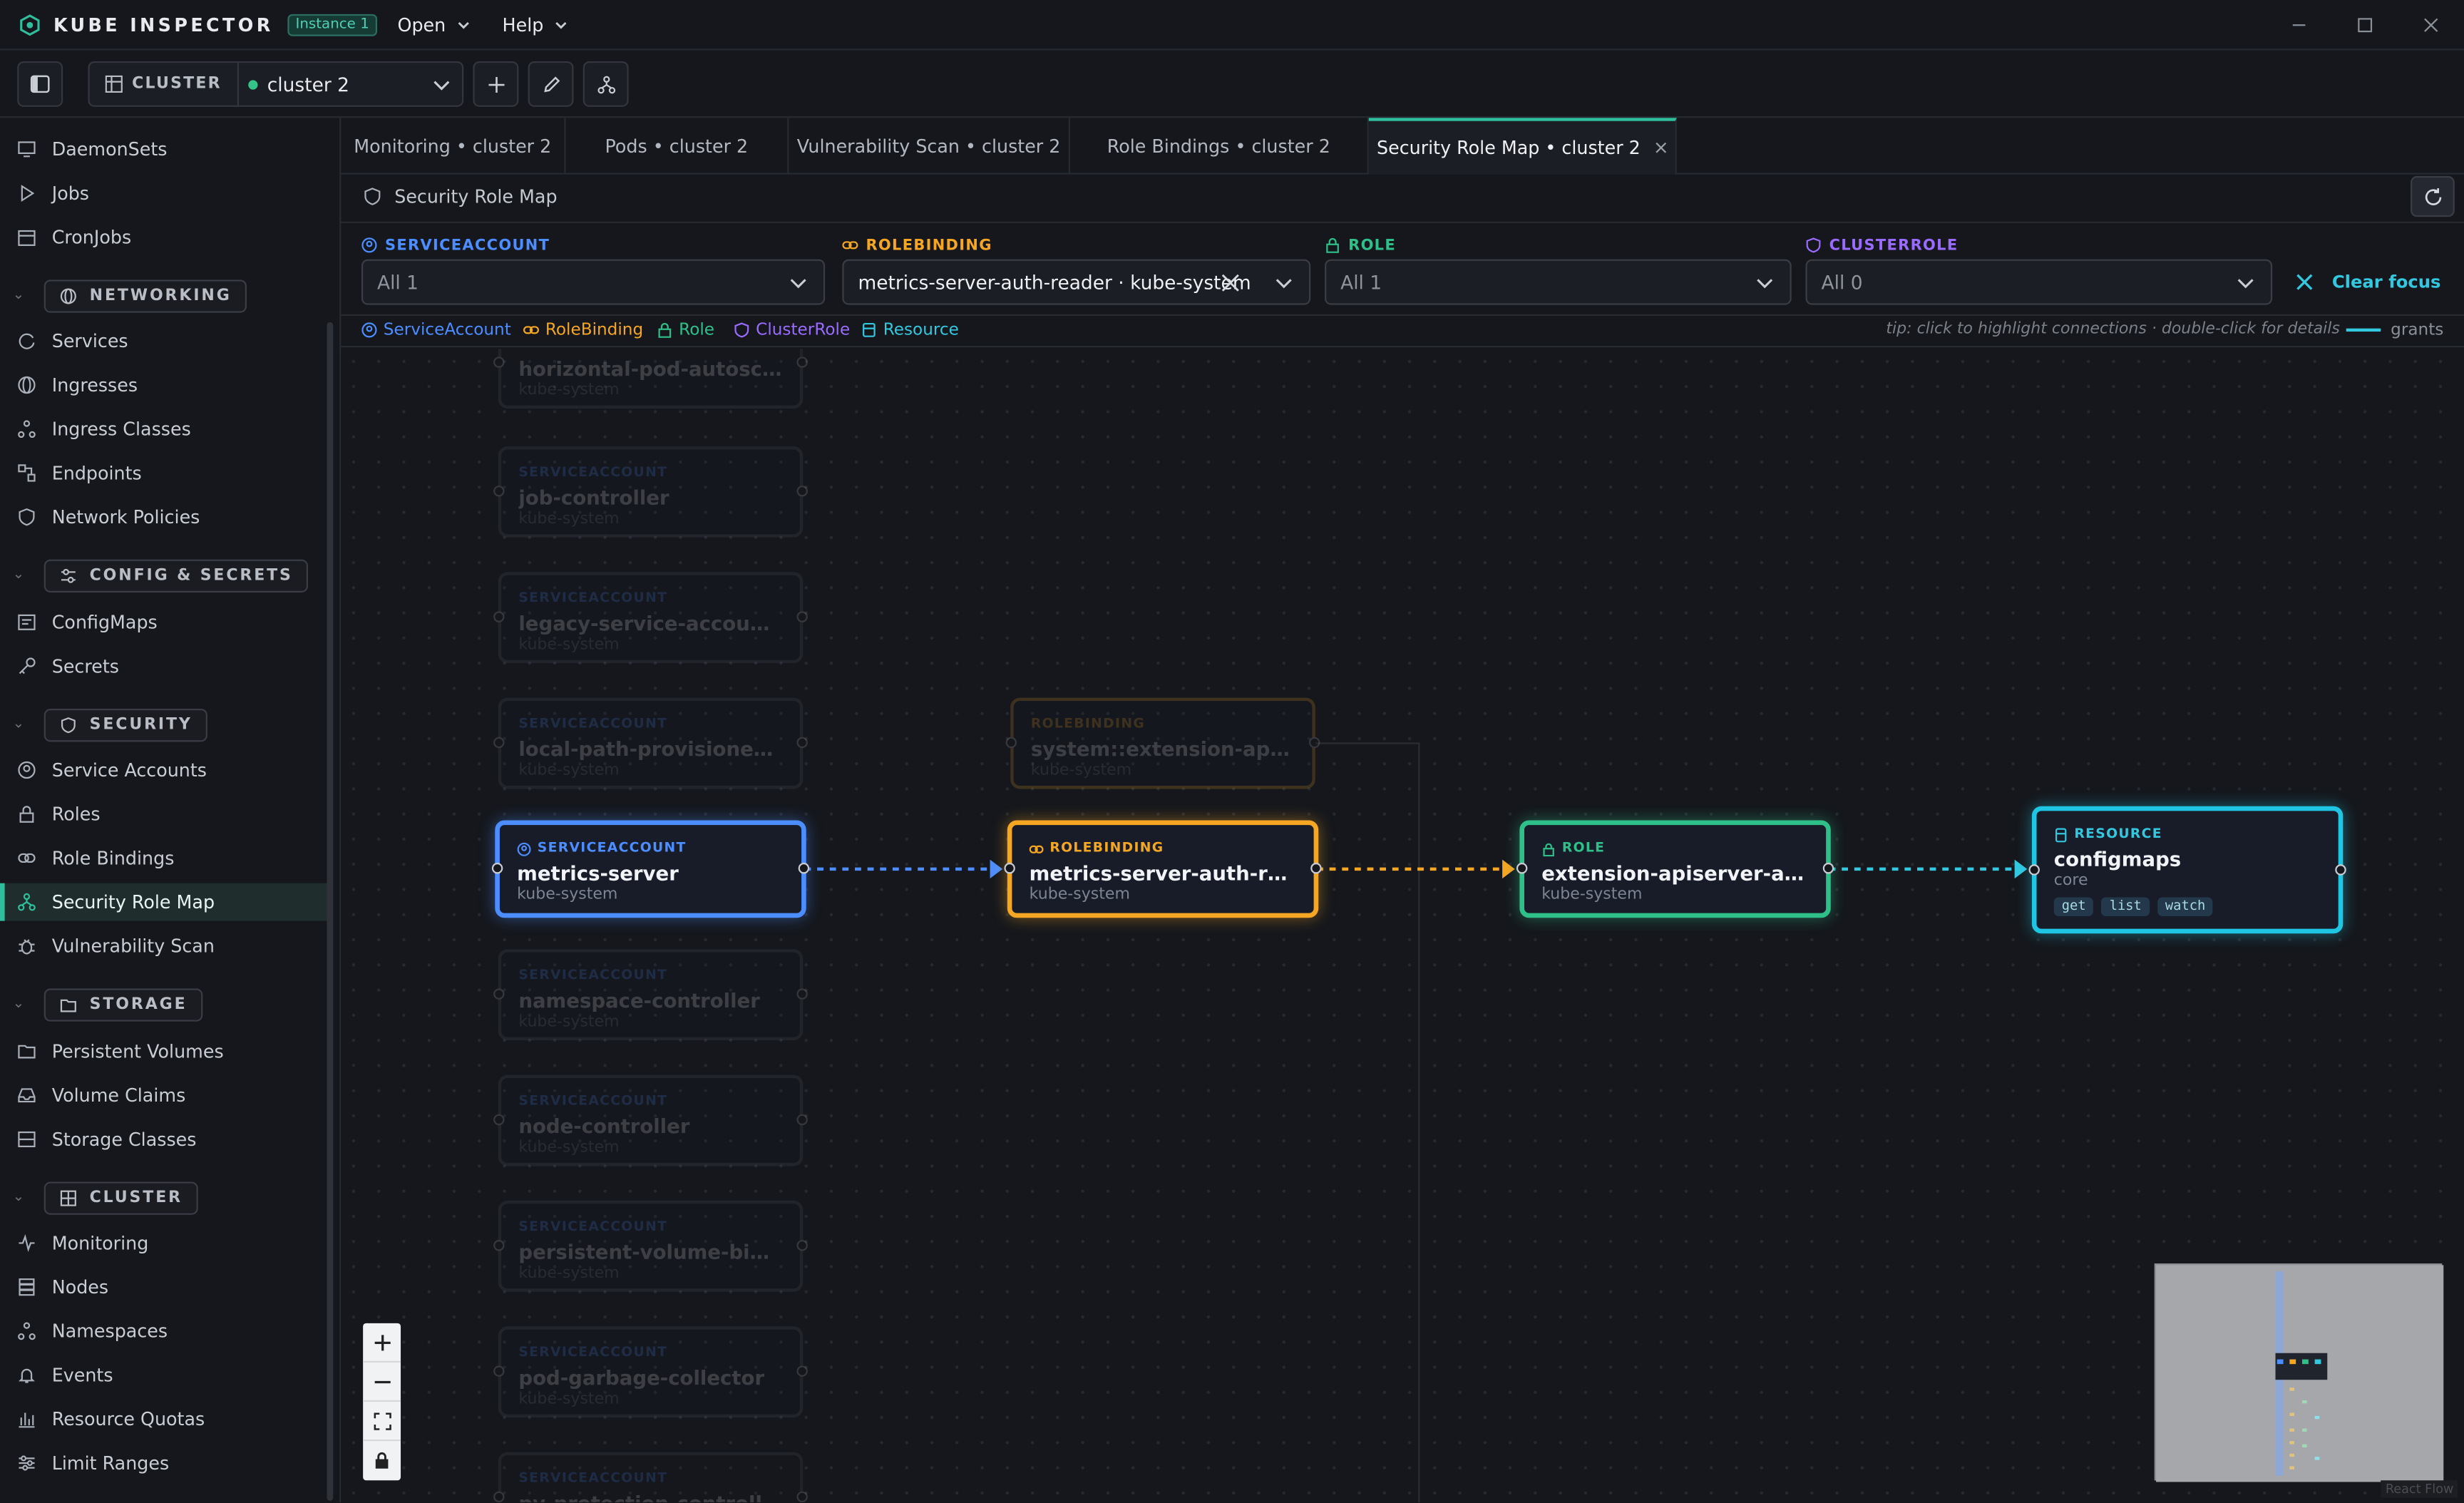 The image size is (2464, 1503). What do you see at coordinates (165, 1051) in the screenshot?
I see `sidebar-item-persistent-volumes: Persistent Volumes` at bounding box center [165, 1051].